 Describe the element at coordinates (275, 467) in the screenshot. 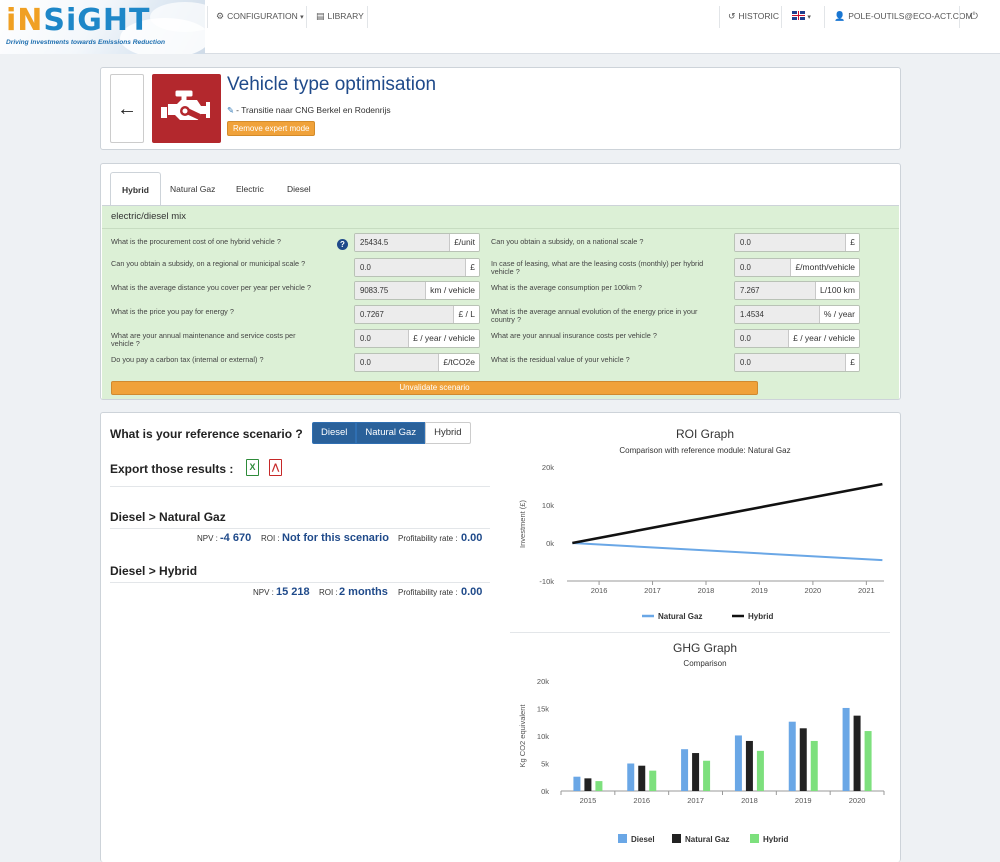

I see `pdf-export-icon: ⋀` at that location.